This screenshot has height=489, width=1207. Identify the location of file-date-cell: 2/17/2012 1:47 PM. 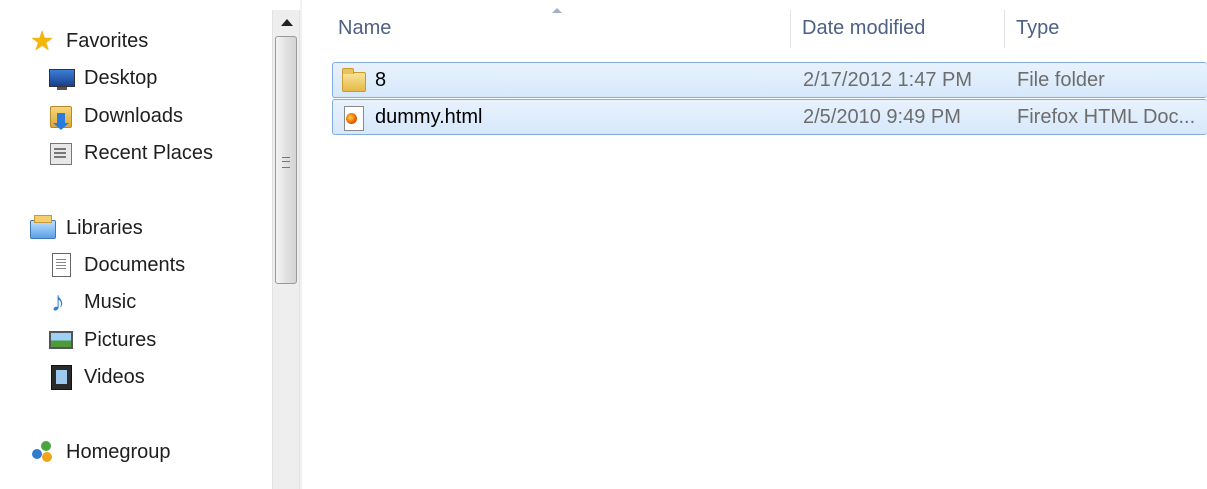
(888, 79).